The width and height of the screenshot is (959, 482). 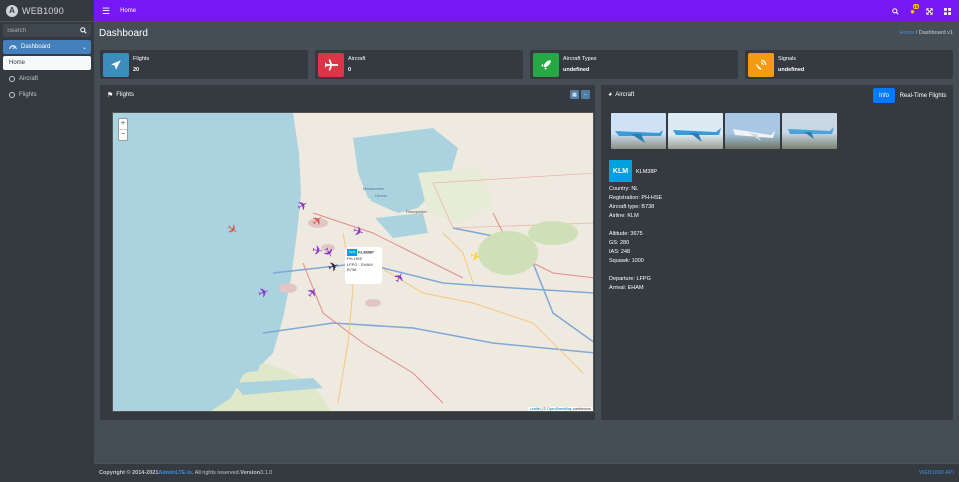 What do you see at coordinates (626, 234) in the screenshot?
I see `detail-altitude: Altitude: 3675` at bounding box center [626, 234].